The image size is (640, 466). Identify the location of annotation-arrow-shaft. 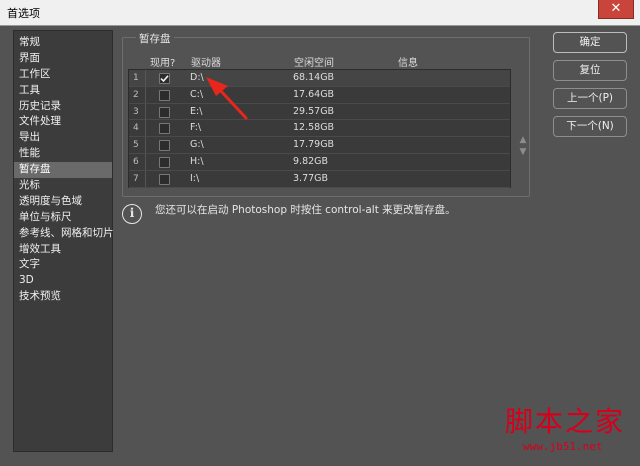
(233, 104).